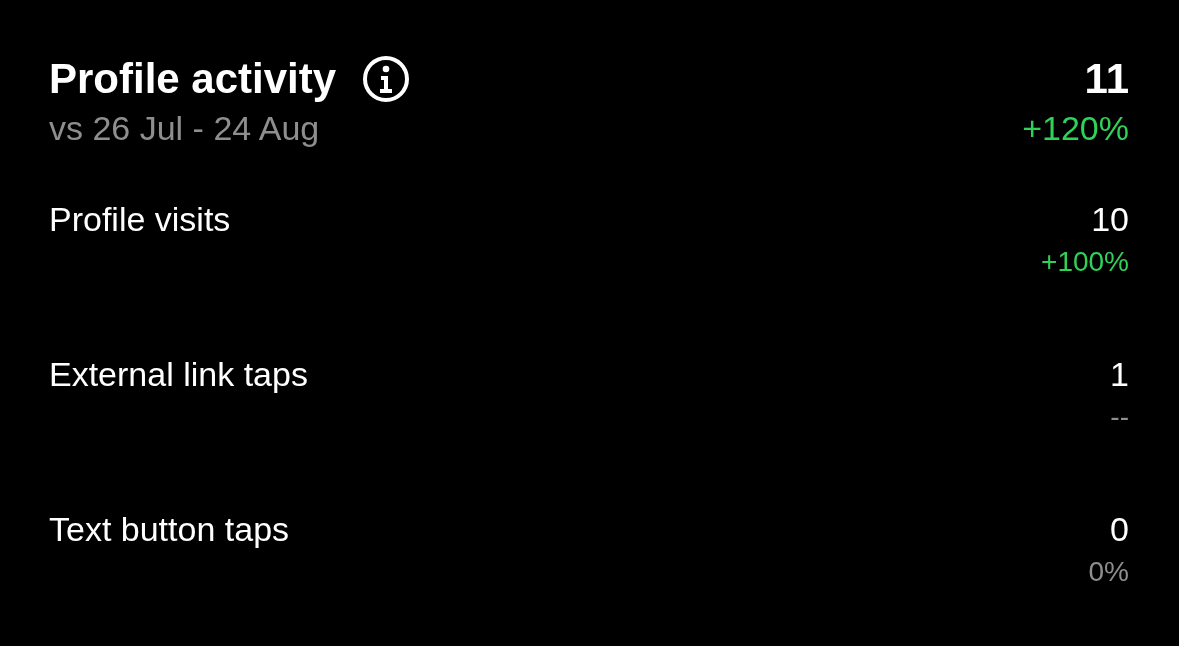  Describe the element at coordinates (1119, 529) in the screenshot. I see `metric-value: 0` at that location.